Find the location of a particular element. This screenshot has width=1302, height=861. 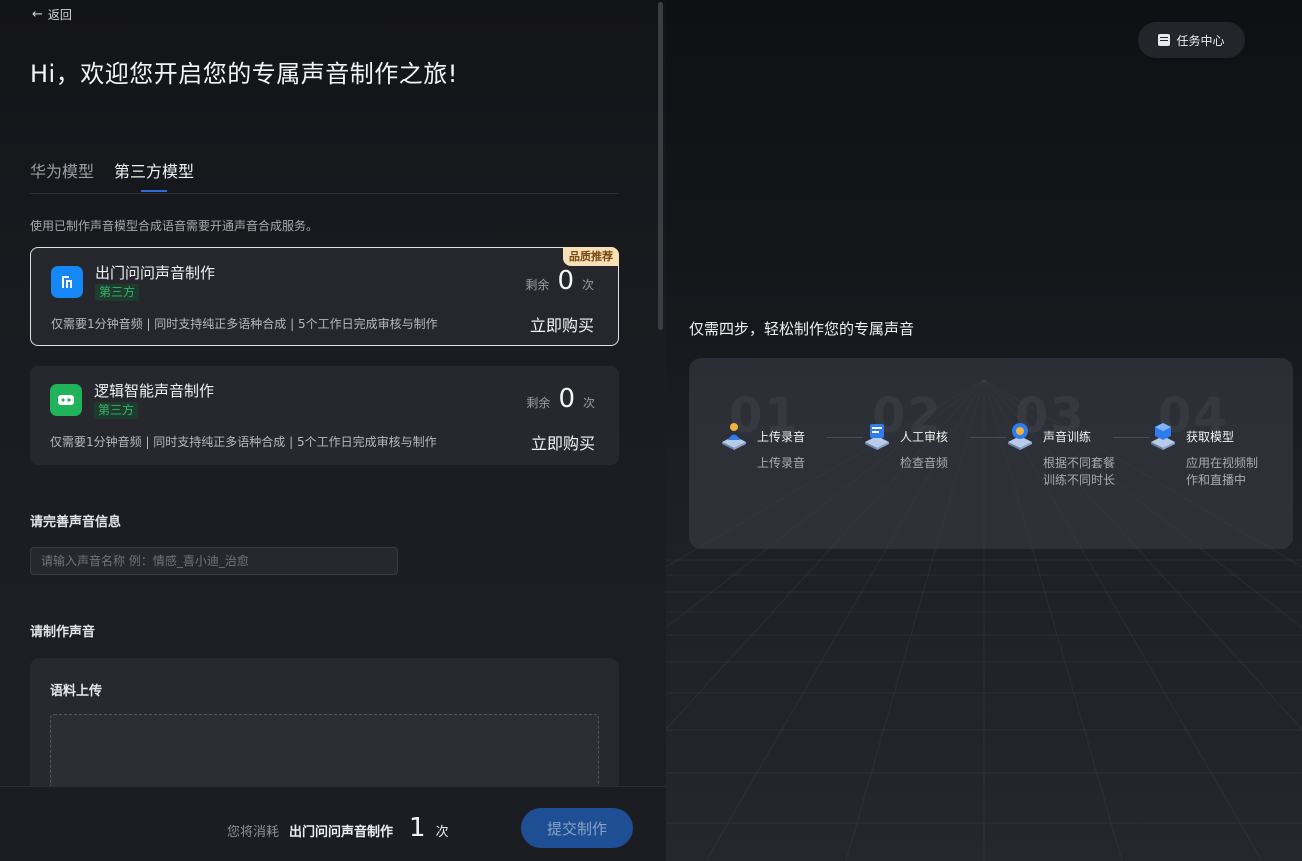

back-button: ← 返回 is located at coordinates (52, 14).